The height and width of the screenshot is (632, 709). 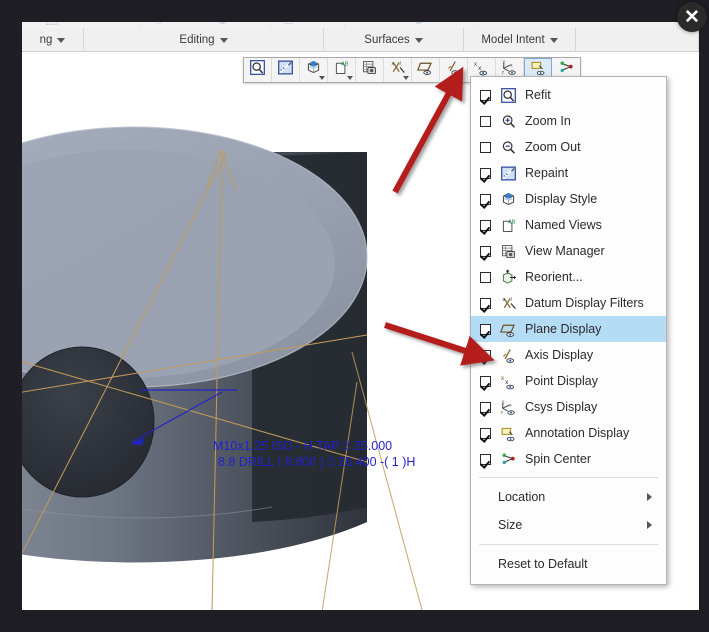 I want to click on menu-item-refit: Refit, so click(x=568, y=95).